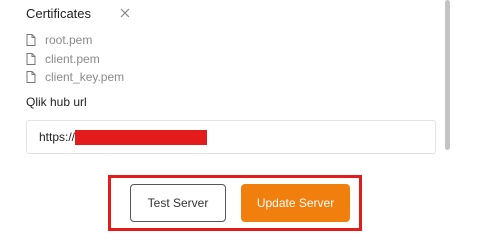 This screenshot has height=244, width=479. I want to click on file-item-client: client.pem, so click(75, 59).